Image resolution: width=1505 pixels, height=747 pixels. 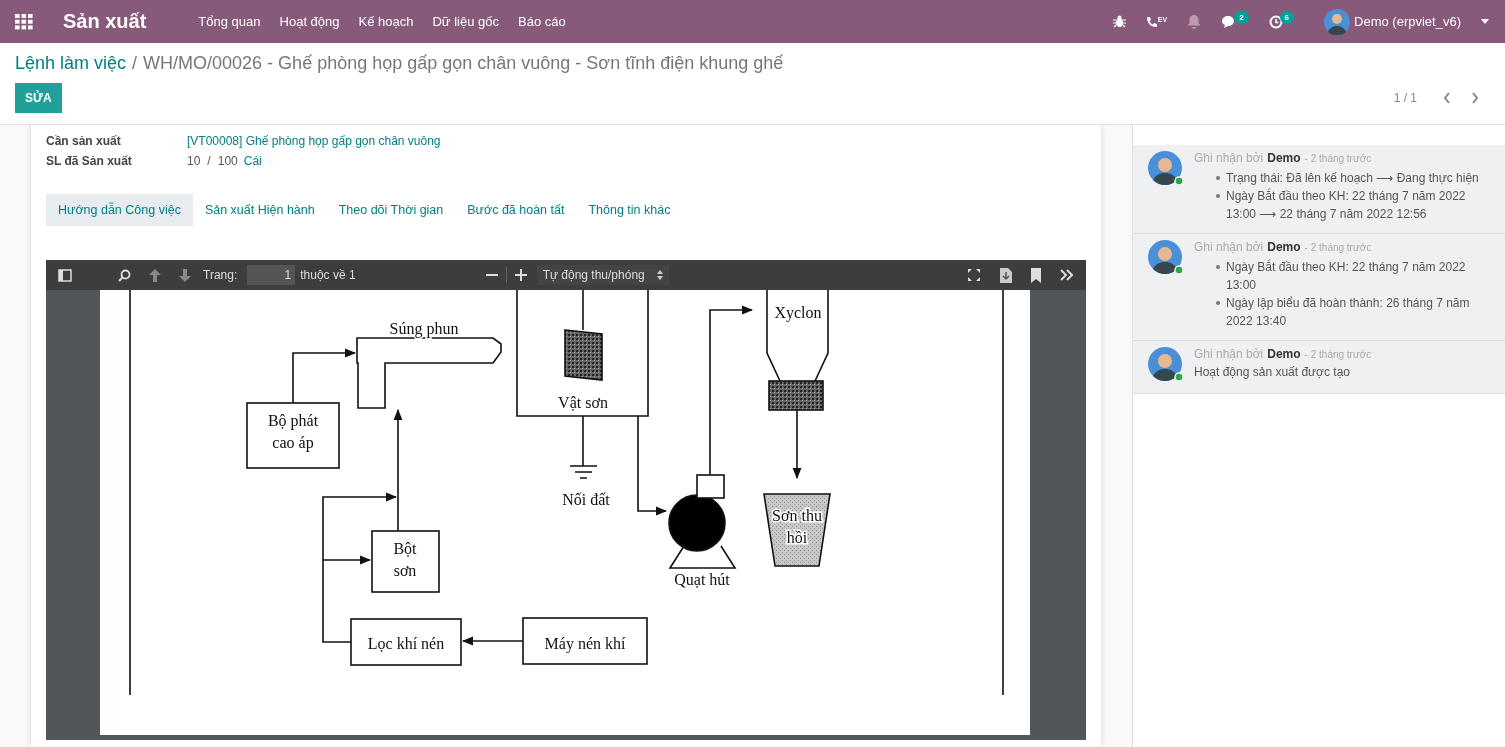 I want to click on double-chevron-icon, so click(x=1067, y=275).